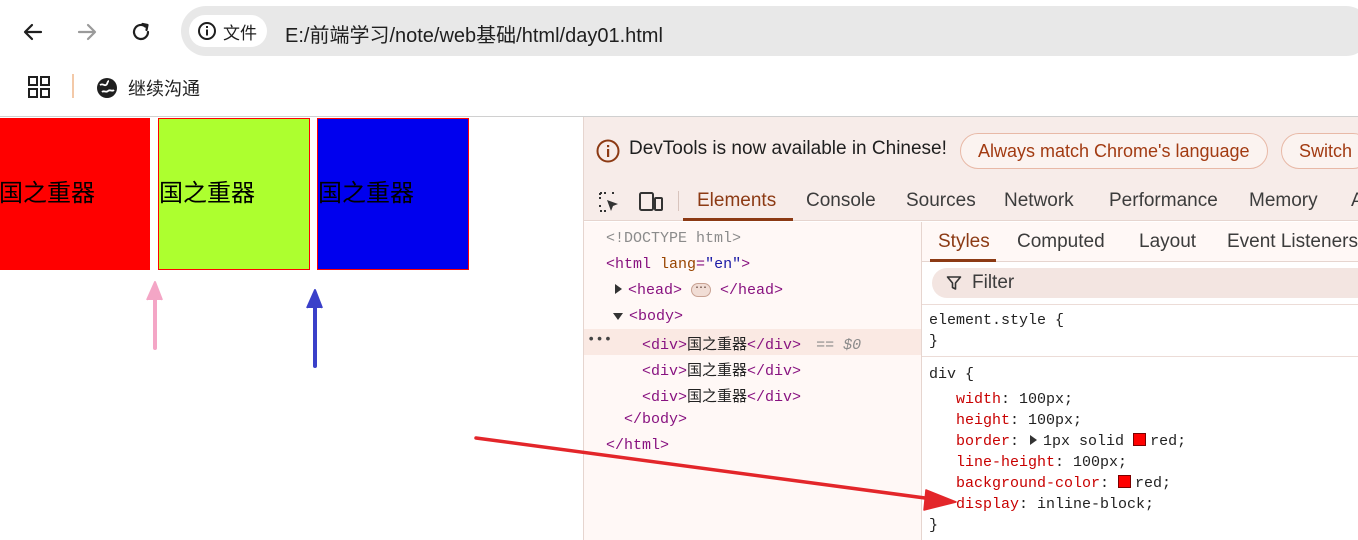 This screenshot has width=1358, height=540. What do you see at coordinates (954, 283) in the screenshot?
I see `filter-icon` at bounding box center [954, 283].